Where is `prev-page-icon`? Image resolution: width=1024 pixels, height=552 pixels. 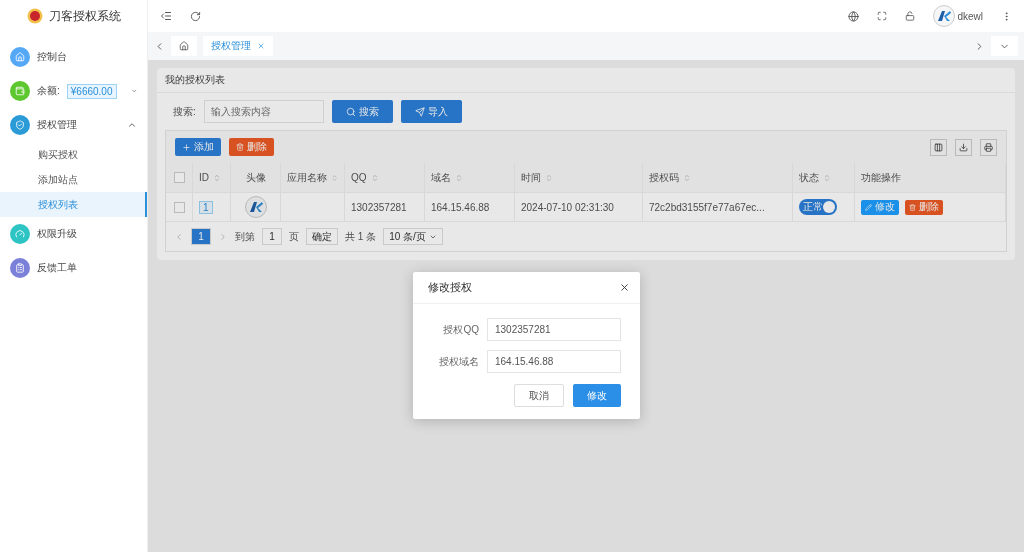 prev-page-icon is located at coordinates (179, 236).